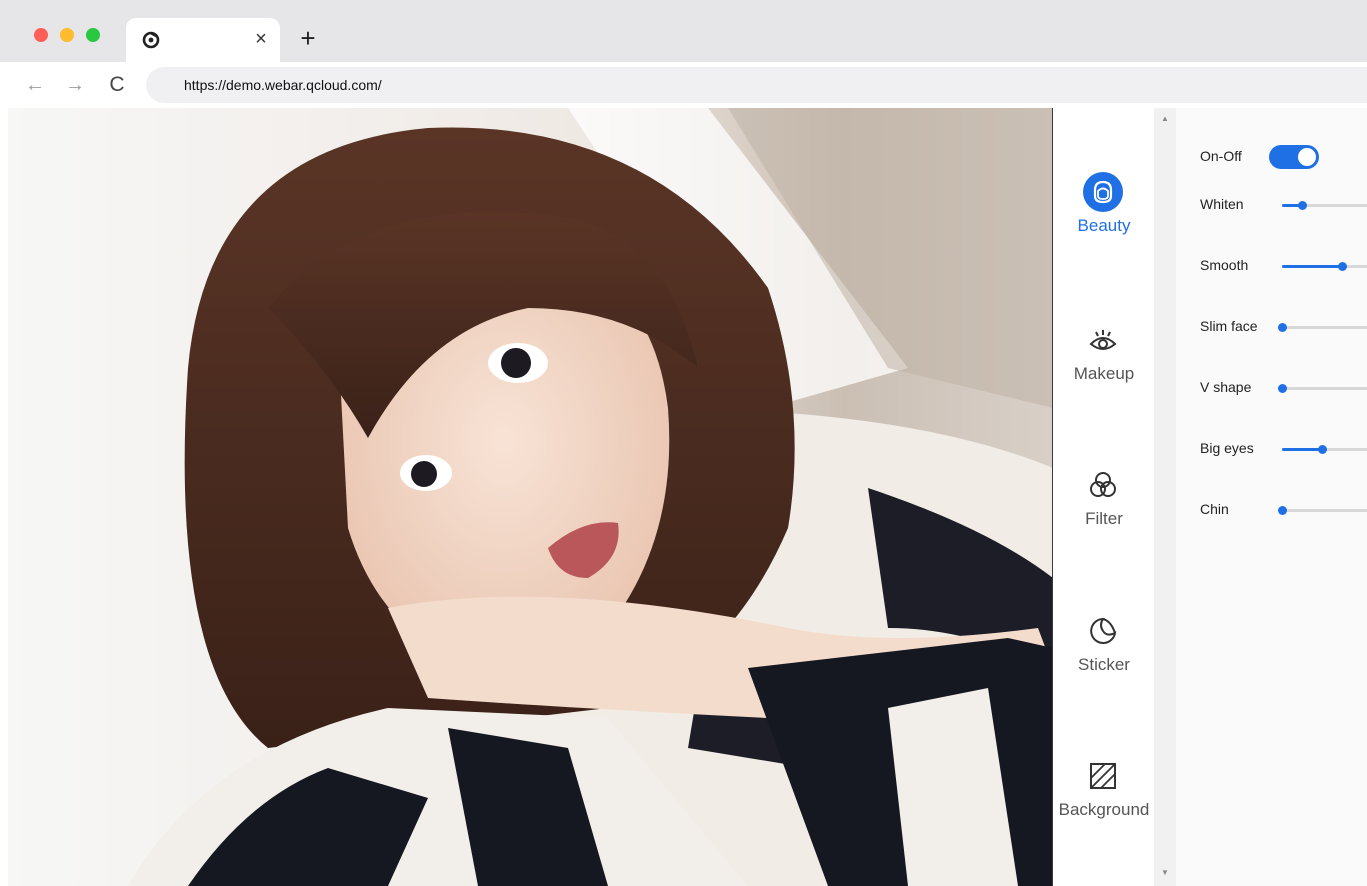 This screenshot has width=1367, height=886. Describe the element at coordinates (1165, 497) in the screenshot. I see `sidebar-scrollbar: ▲ ▼` at that location.